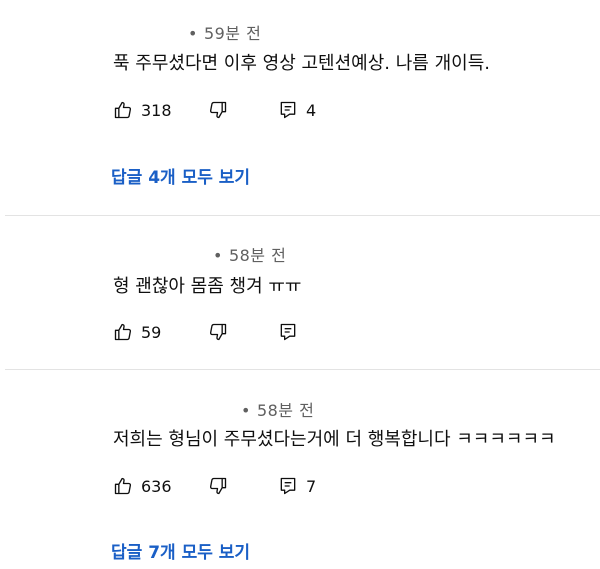 Image resolution: width=600 pixels, height=569 pixels. I want to click on comment-actions: 636 7, so click(214, 486).